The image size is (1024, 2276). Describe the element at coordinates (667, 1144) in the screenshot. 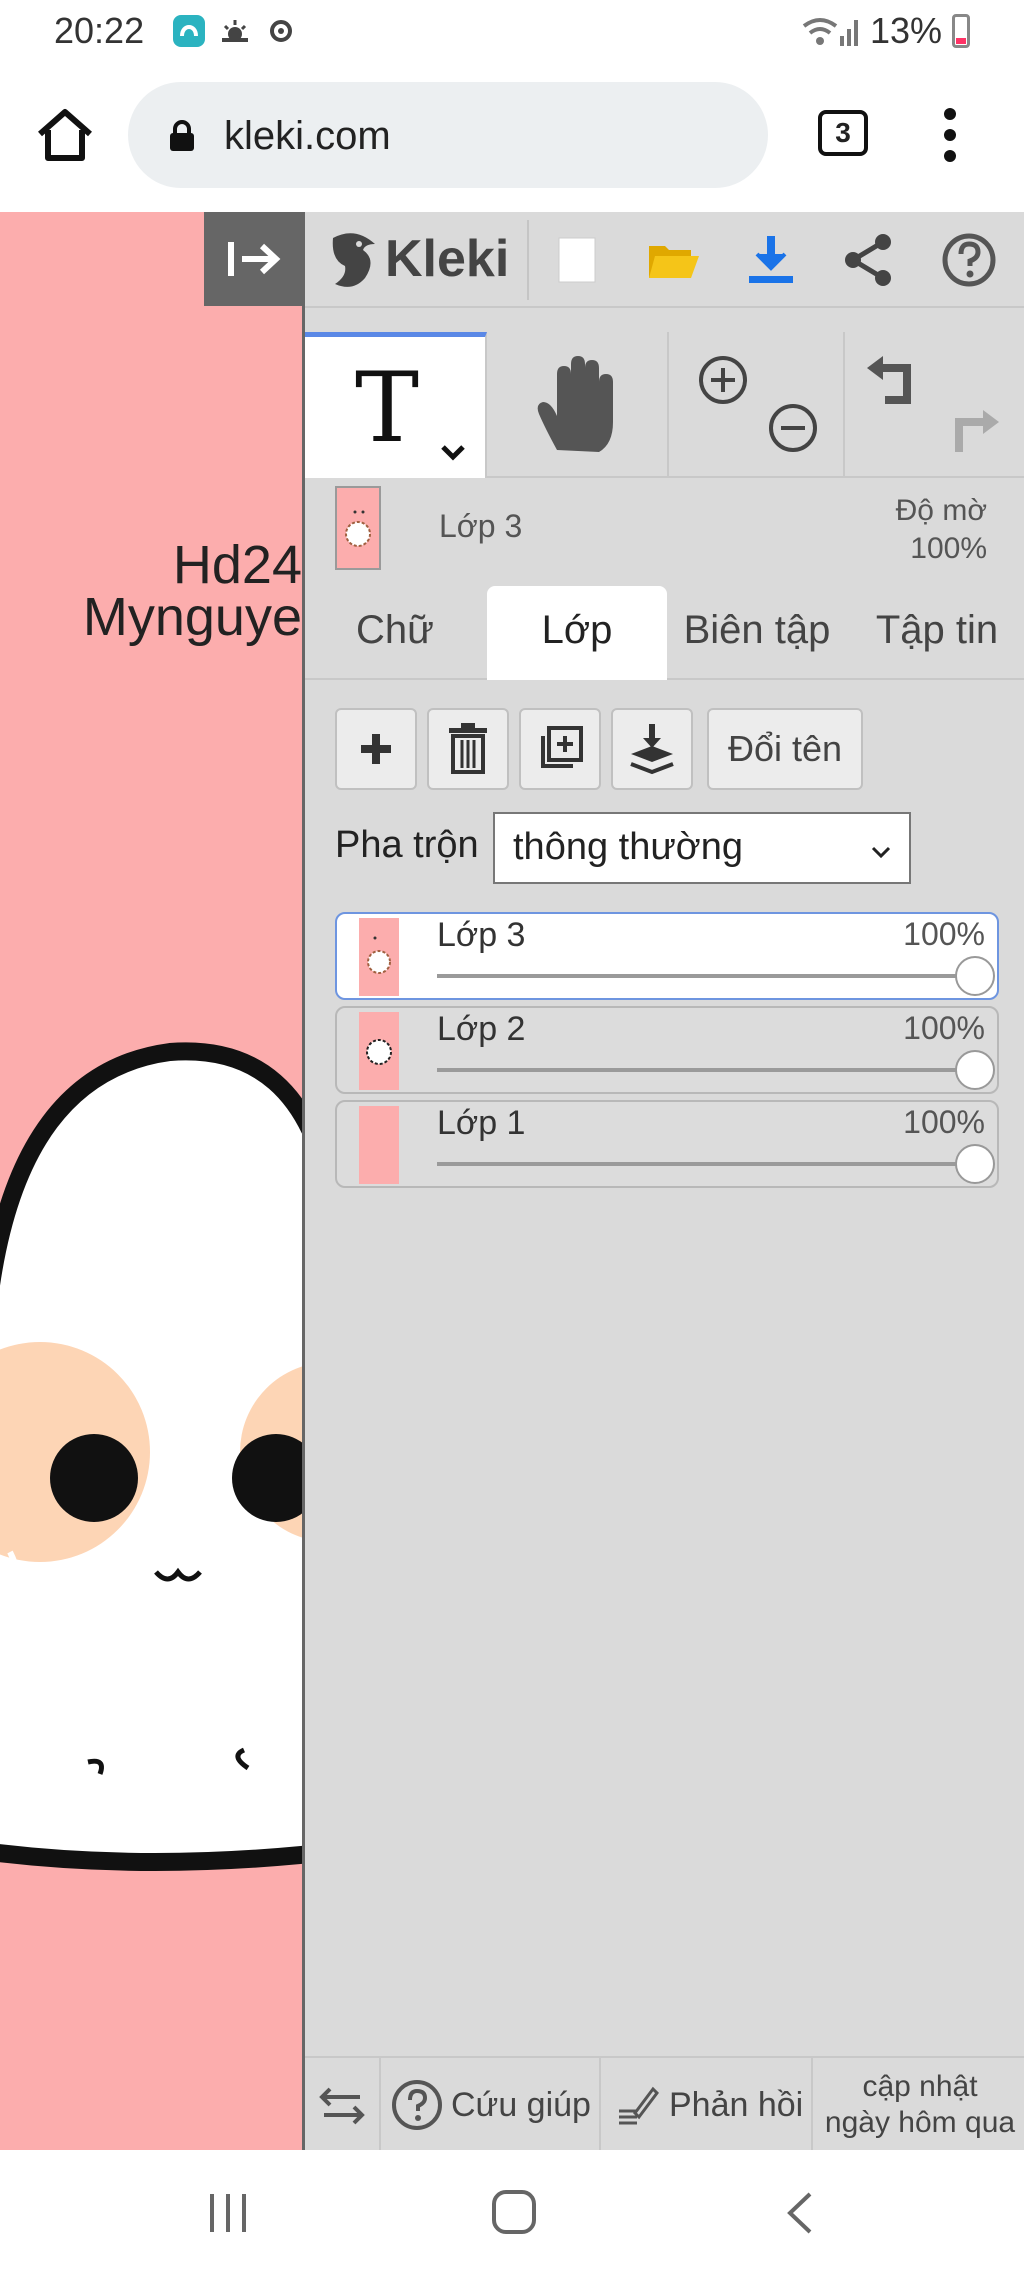

I see `layer-item: Lớp 1 100%` at that location.